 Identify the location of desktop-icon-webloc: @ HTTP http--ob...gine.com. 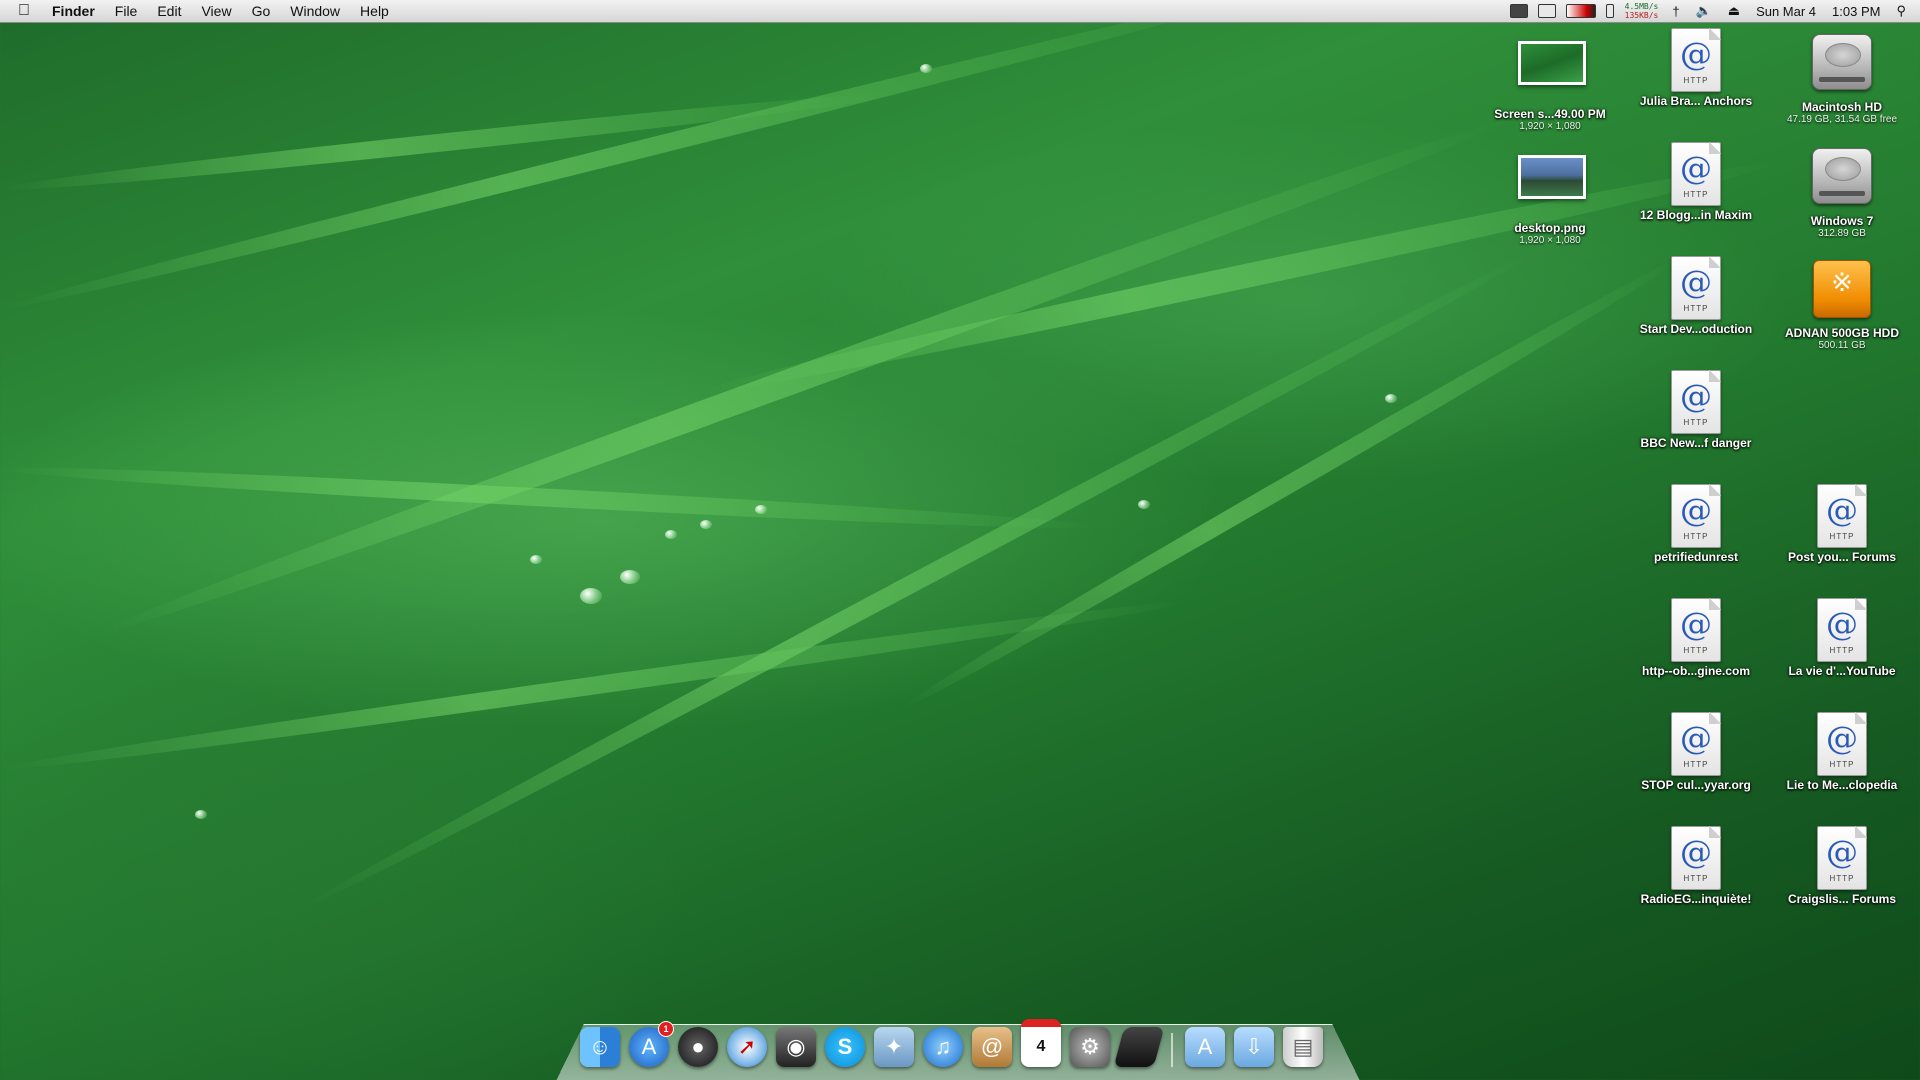
(1696, 638).